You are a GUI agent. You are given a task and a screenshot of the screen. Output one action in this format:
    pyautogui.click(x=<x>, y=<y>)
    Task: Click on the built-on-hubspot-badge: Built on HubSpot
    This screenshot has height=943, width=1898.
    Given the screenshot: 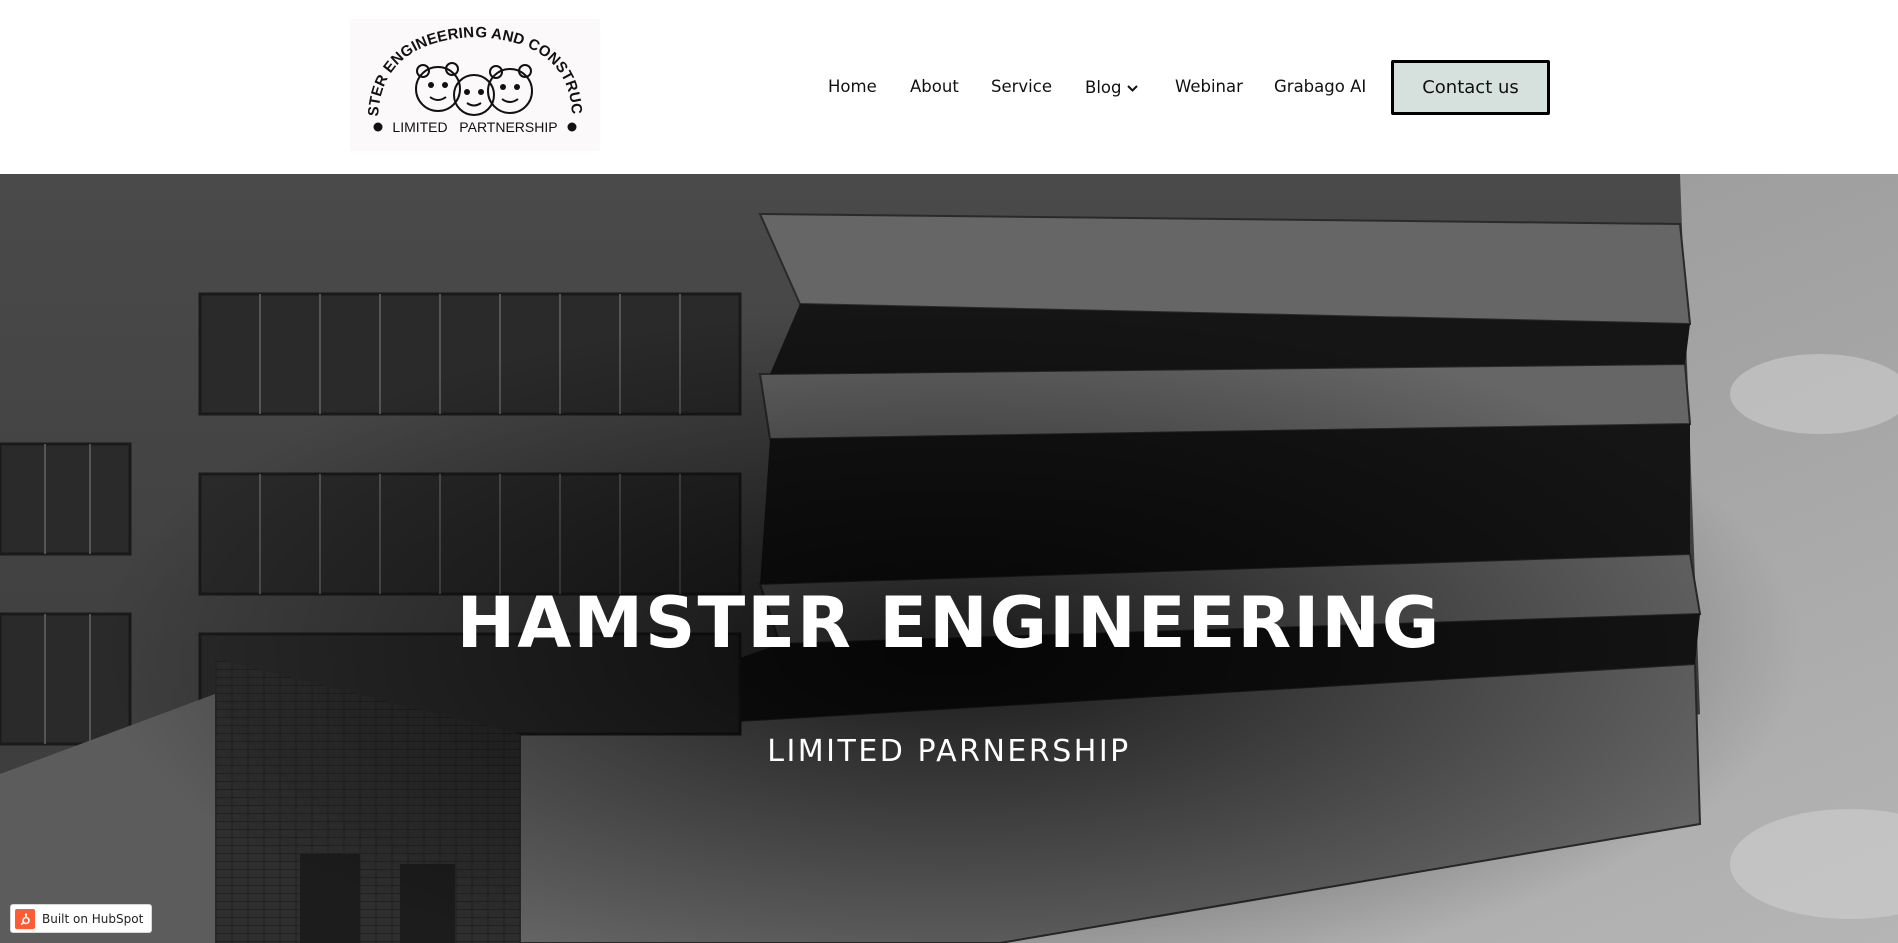 What is the action you would take?
    pyautogui.click(x=81, y=918)
    